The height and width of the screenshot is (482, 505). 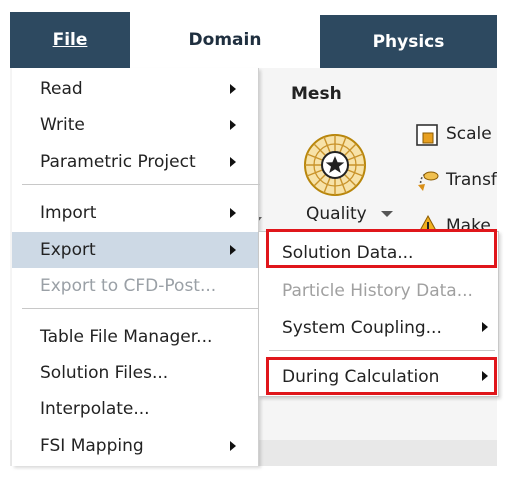 I want to click on menu-item-fsi-mapping: FSI Mapping, so click(x=135, y=446).